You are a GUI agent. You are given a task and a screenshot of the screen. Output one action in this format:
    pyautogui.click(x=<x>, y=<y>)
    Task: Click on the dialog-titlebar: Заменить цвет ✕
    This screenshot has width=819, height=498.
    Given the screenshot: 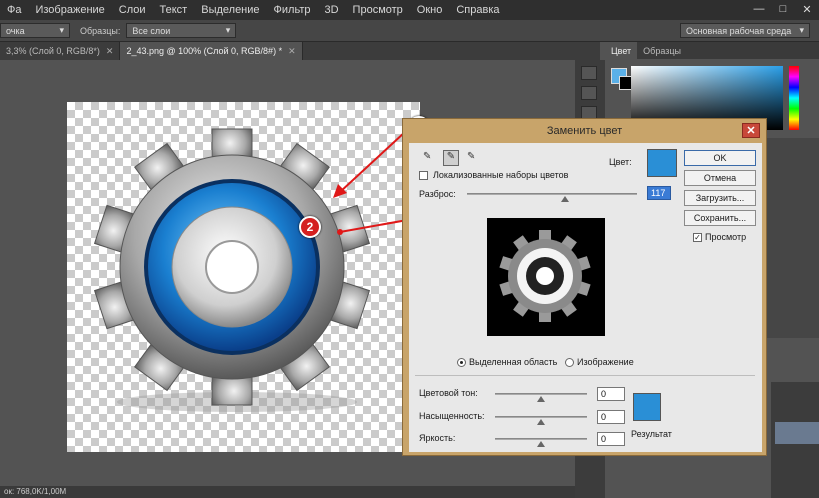 What is the action you would take?
    pyautogui.click(x=584, y=131)
    